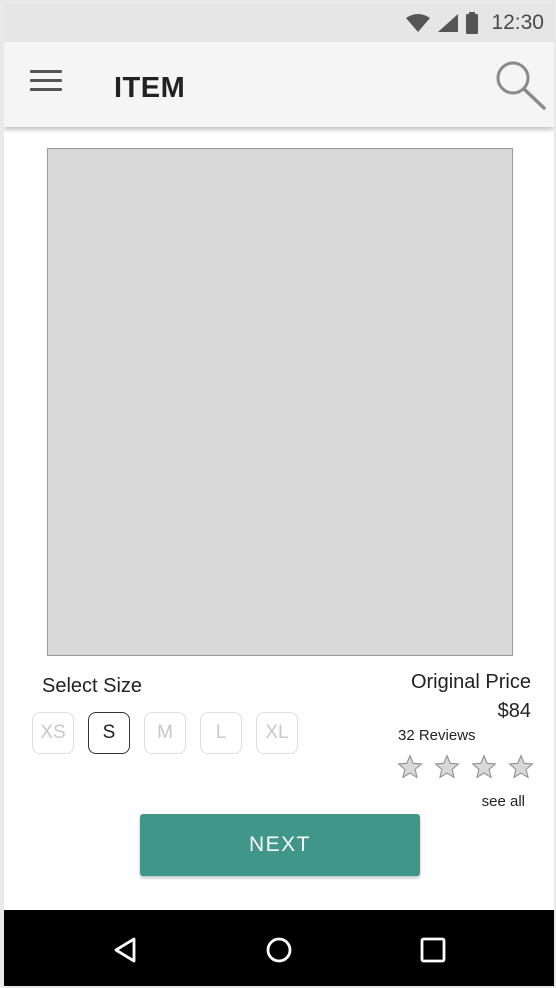 This screenshot has width=556, height=988. Describe the element at coordinates (470, 682) in the screenshot. I see `original-price-label: Original Price` at that location.